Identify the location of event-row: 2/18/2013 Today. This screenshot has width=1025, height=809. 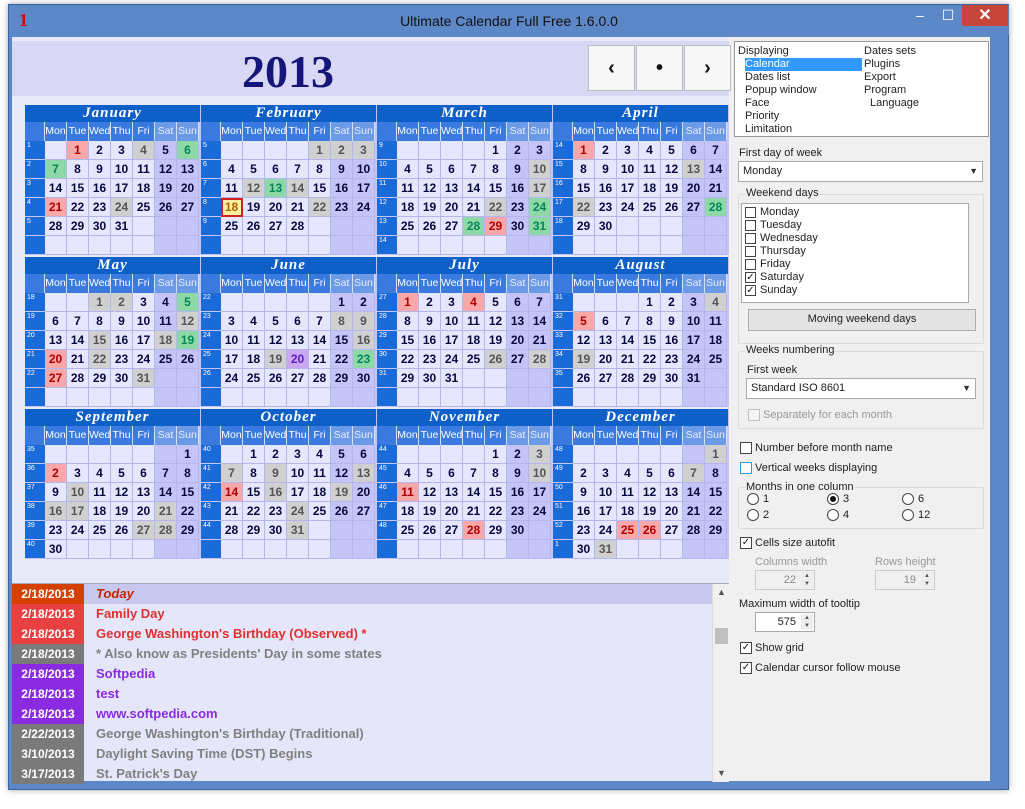
(362, 594).